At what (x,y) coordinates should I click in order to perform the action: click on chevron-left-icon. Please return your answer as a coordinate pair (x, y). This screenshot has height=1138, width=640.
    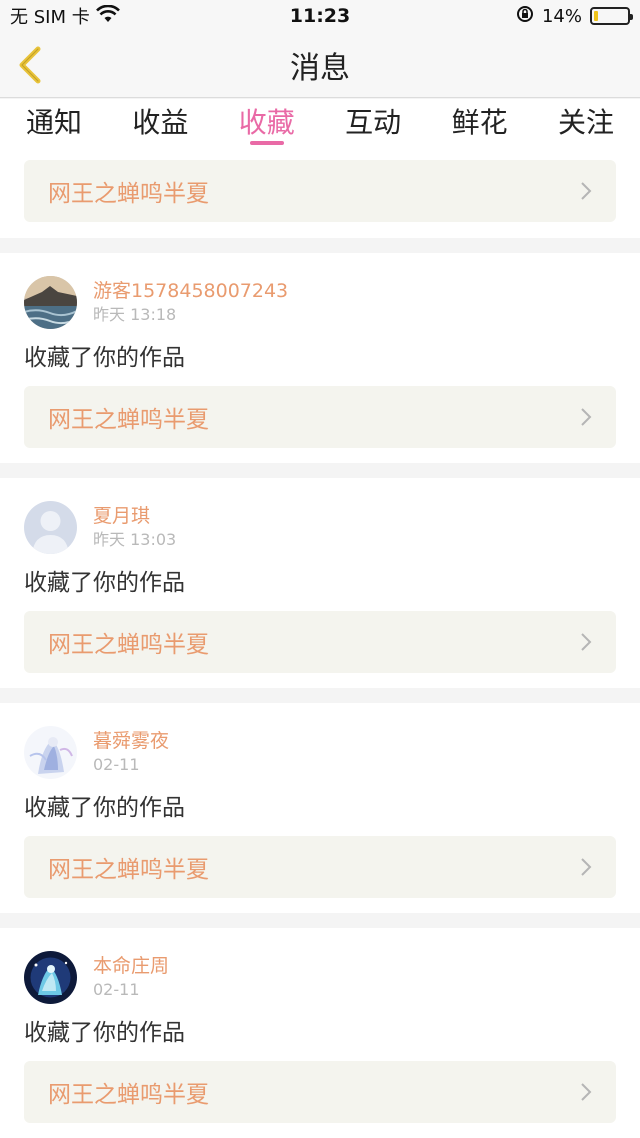
    Looking at the image, I should click on (30, 65).